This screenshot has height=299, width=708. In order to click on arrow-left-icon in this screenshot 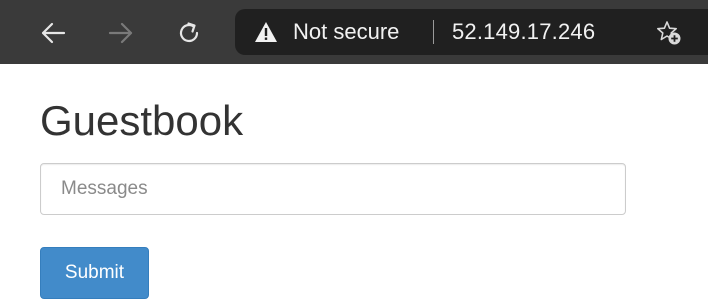, I will do `click(53, 33)`.